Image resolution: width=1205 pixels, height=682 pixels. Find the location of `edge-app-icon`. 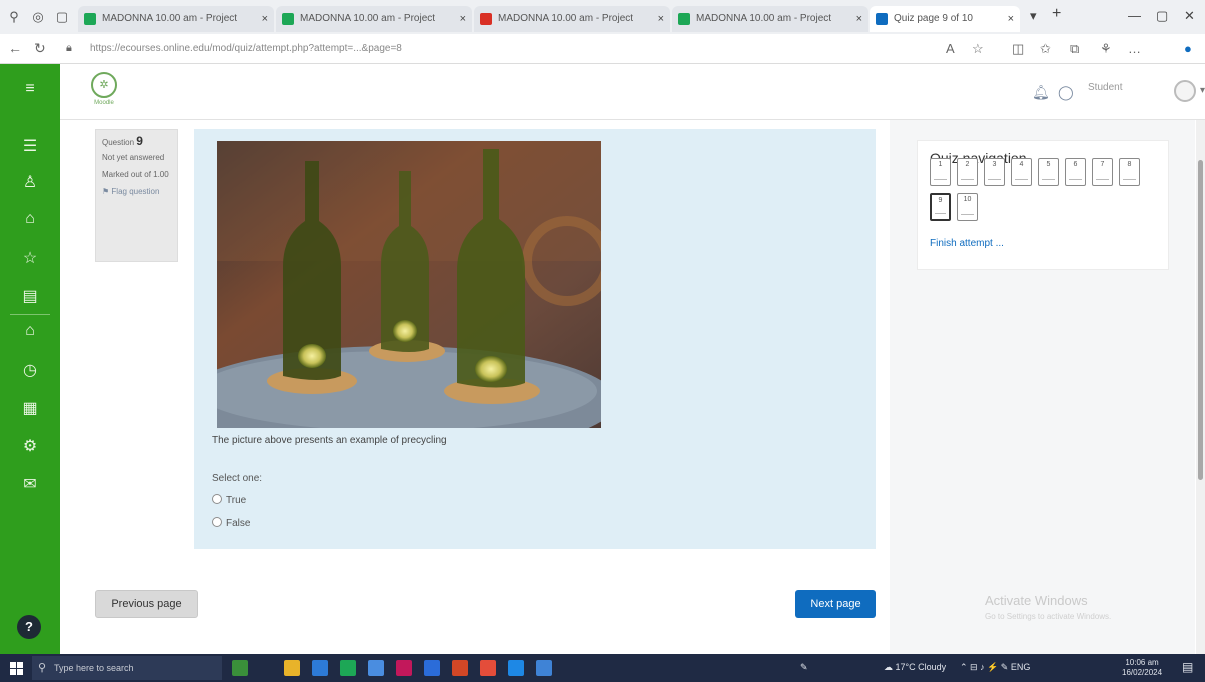

edge-app-icon is located at coordinates (376, 668).